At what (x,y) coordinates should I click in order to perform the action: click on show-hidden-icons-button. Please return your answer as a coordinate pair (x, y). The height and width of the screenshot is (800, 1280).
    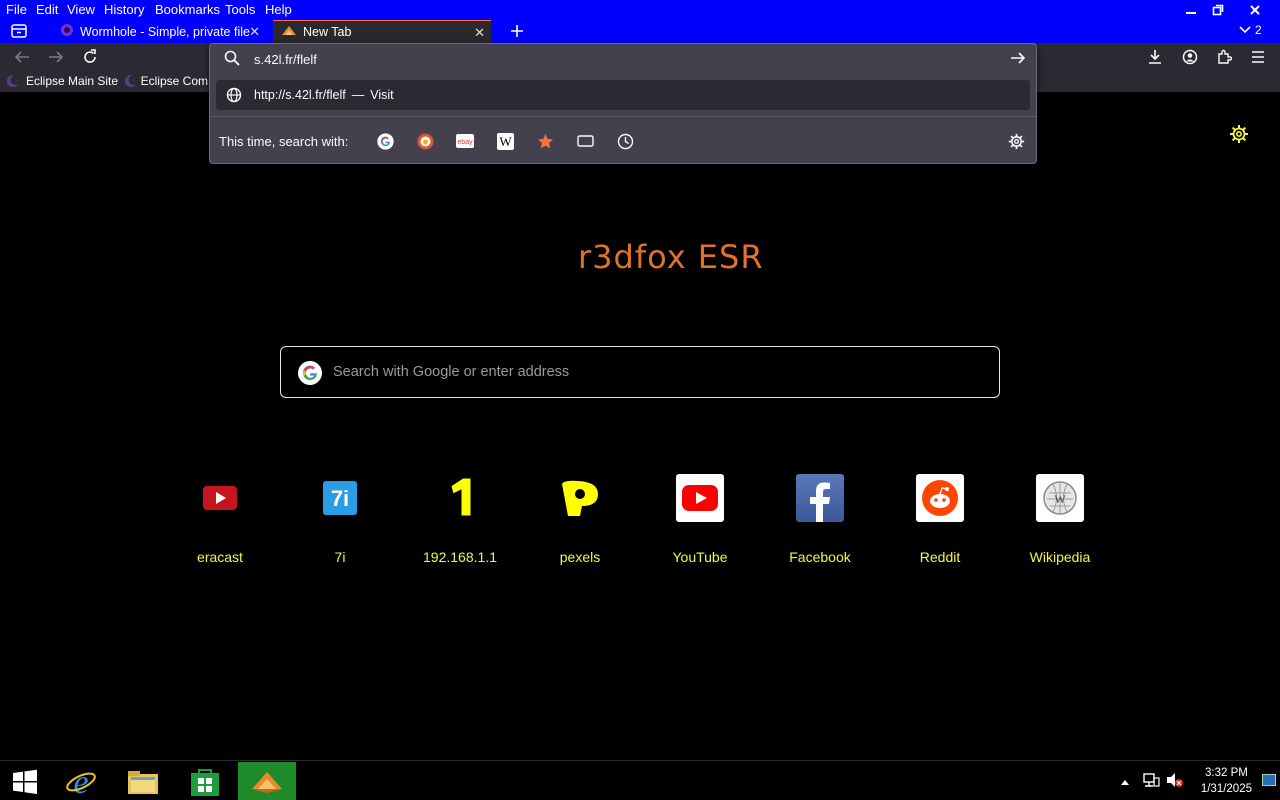
    Looking at the image, I should click on (1125, 782).